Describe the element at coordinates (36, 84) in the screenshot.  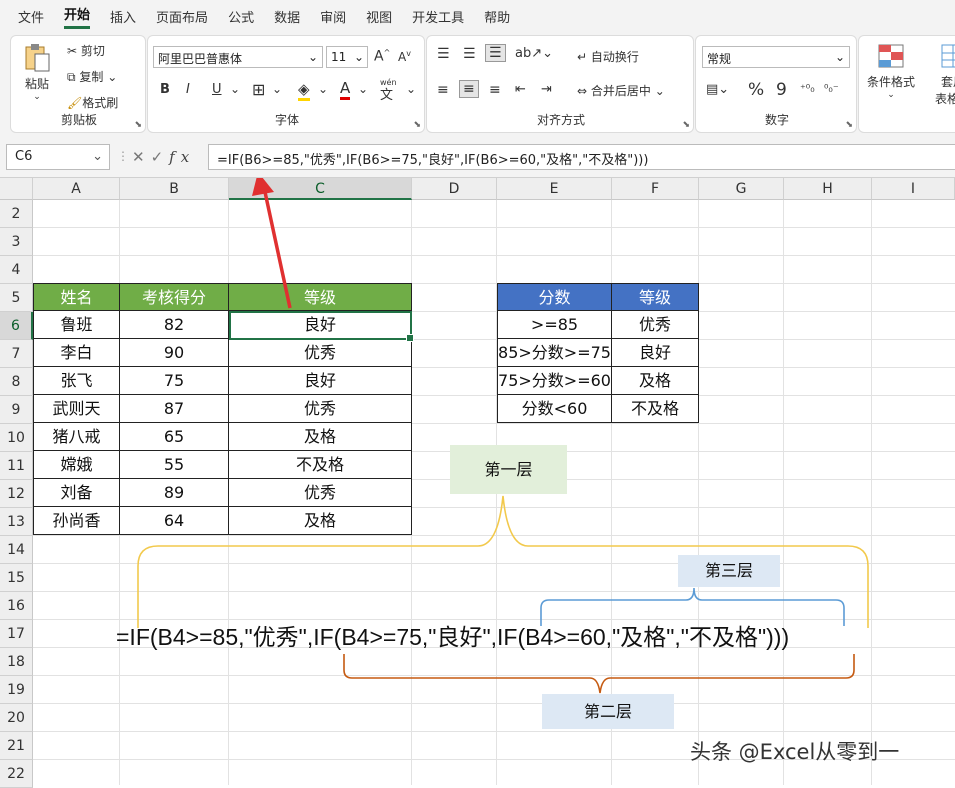
I see `paste-label: 粘贴` at that location.